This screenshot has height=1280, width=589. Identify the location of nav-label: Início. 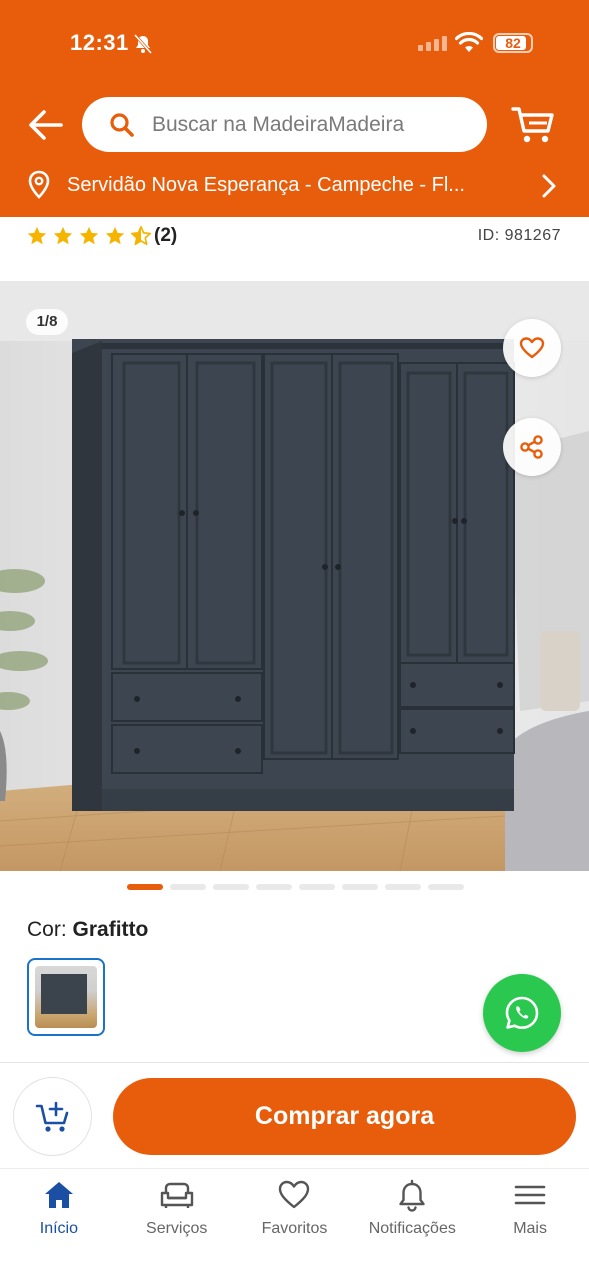
(59, 1228).